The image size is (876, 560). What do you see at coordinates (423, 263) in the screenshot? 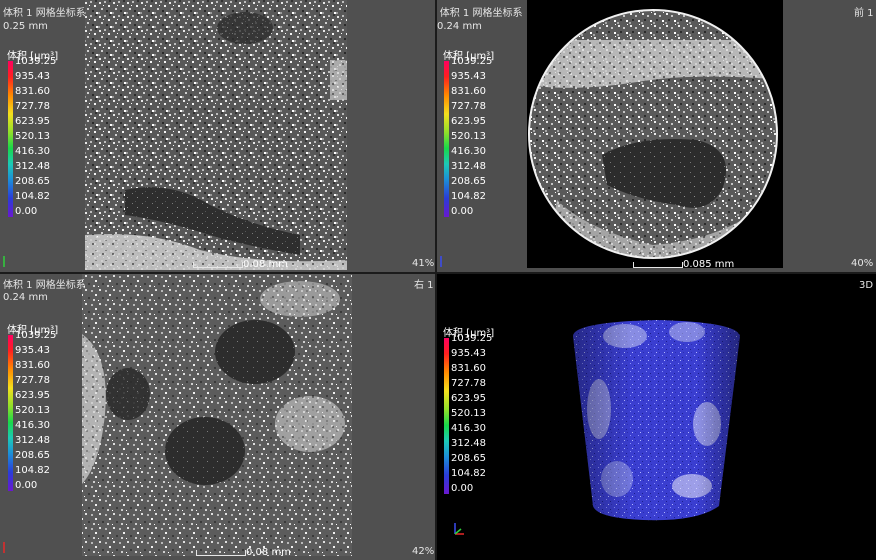
I see `zoom-level: 41%` at bounding box center [423, 263].